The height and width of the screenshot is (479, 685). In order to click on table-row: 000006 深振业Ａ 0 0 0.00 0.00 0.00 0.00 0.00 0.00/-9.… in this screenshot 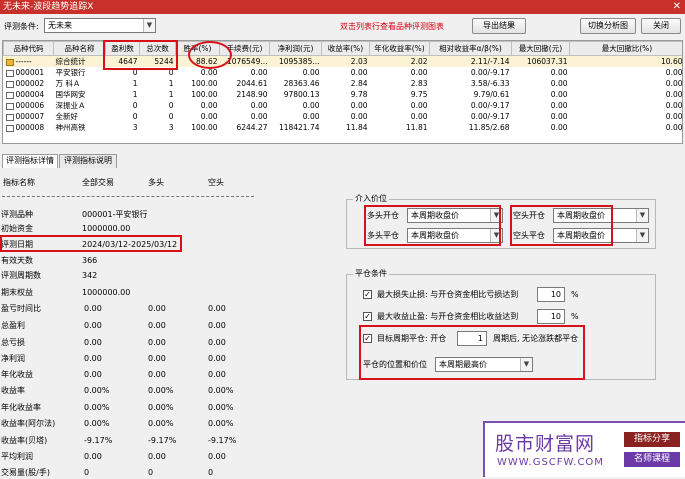, I will do `click(343, 105)`.